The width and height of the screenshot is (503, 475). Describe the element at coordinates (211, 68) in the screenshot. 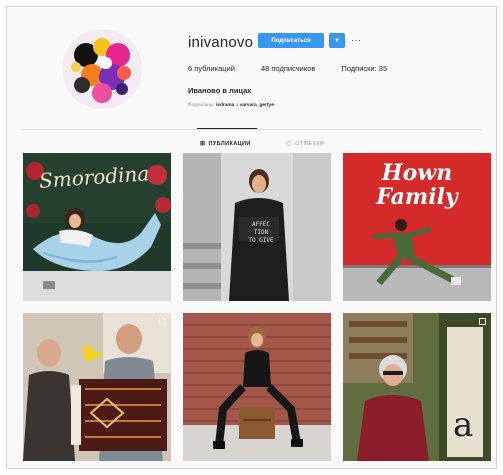

I see `posts-count: 6 публикаций` at that location.